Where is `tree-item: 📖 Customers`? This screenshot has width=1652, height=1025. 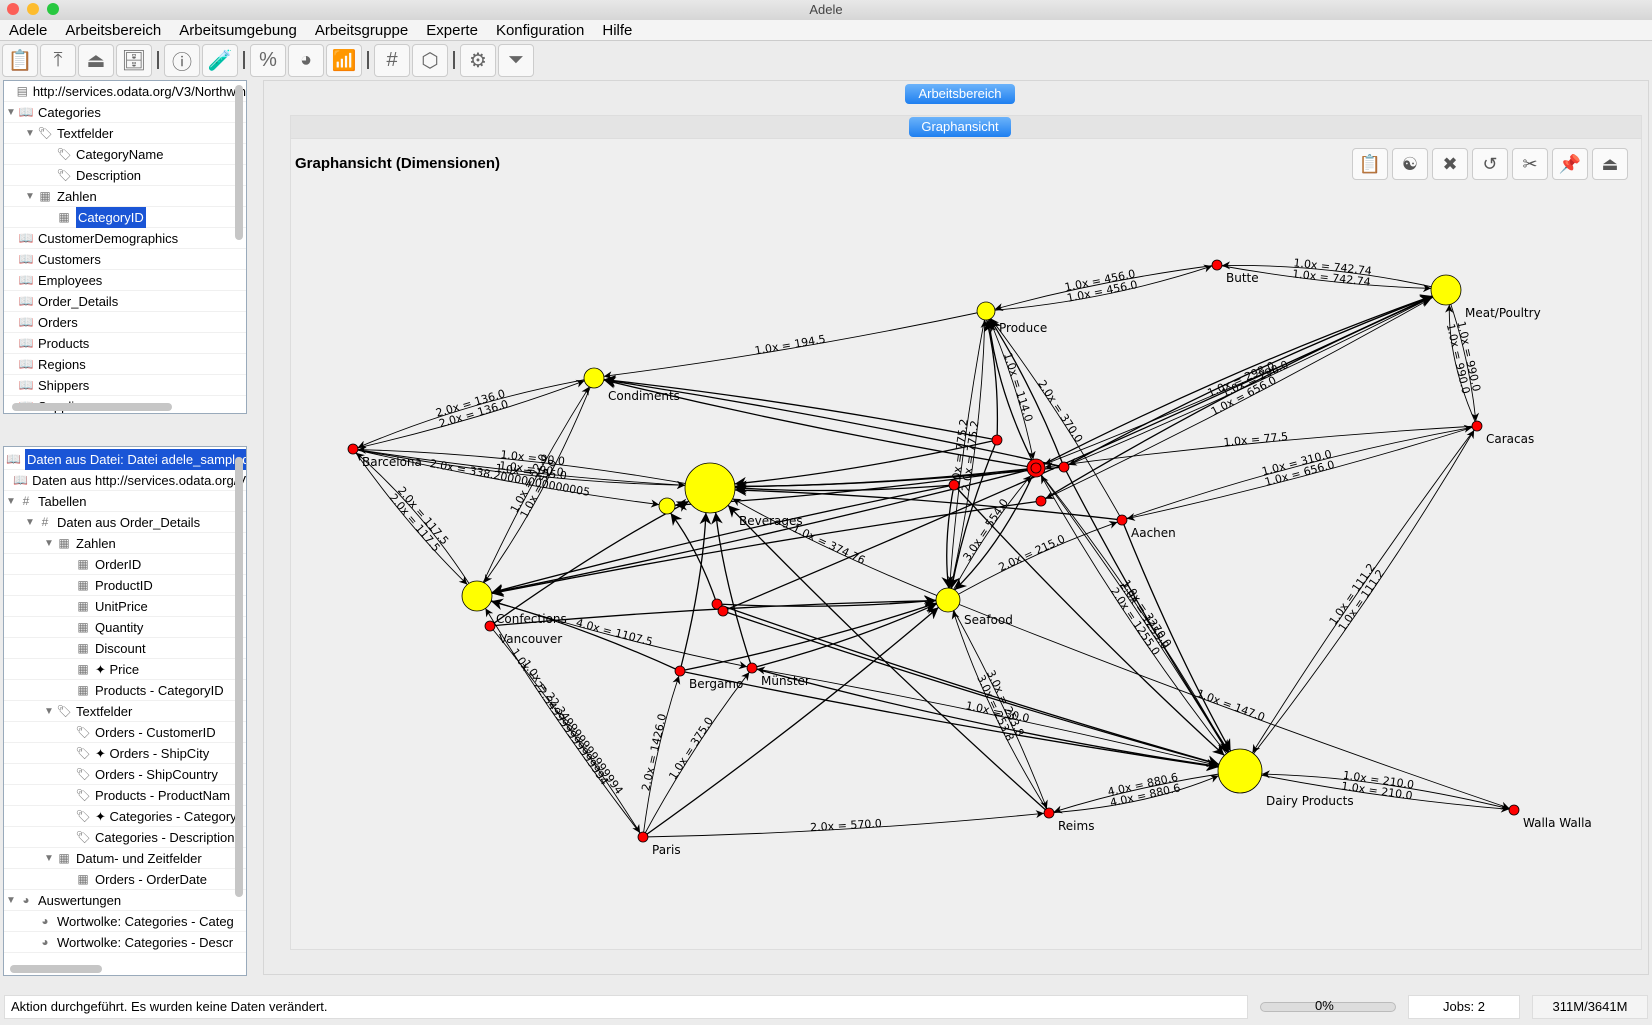 tree-item: 📖 Customers is located at coordinates (125, 259).